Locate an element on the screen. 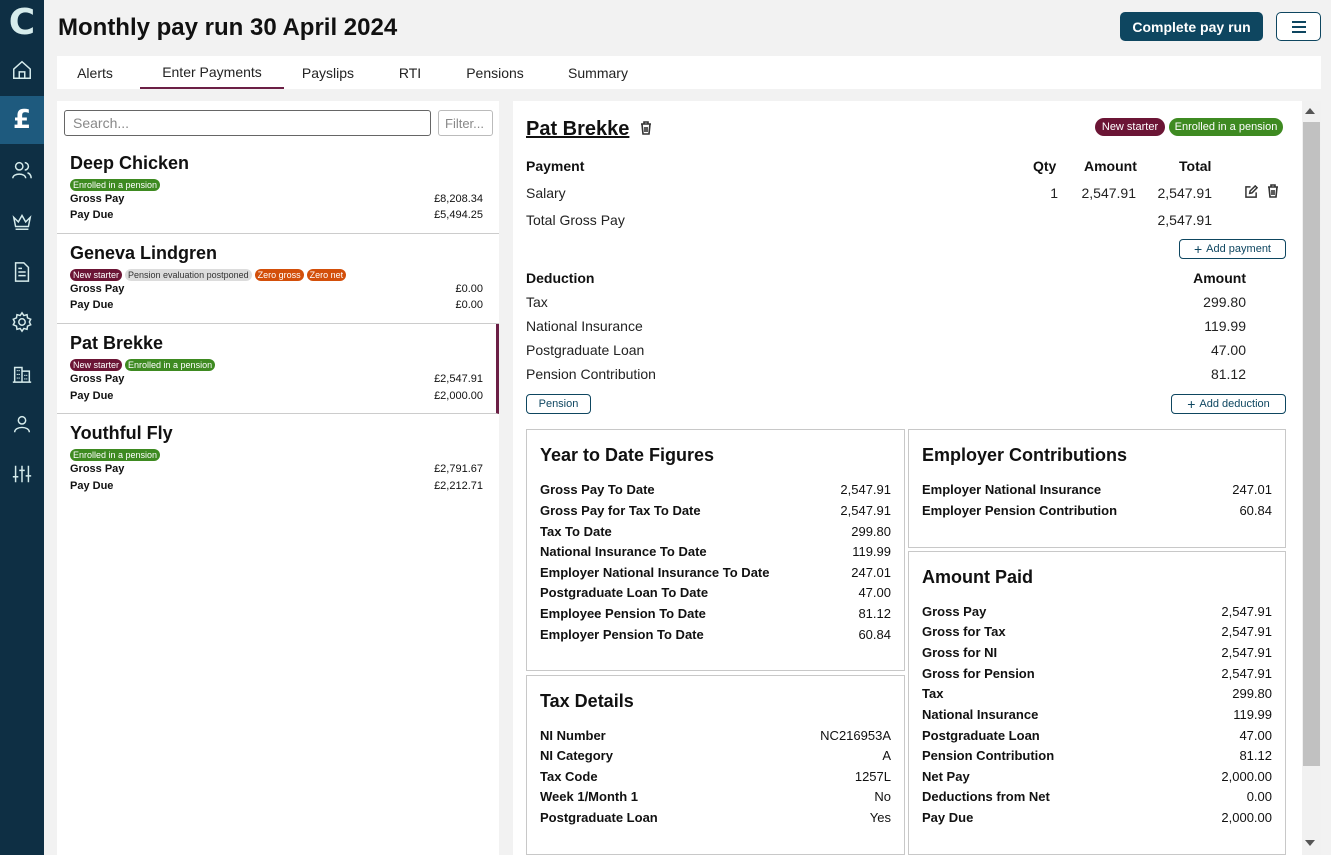  ytd-label: Postgraduate Loan To Date is located at coordinates (624, 592).